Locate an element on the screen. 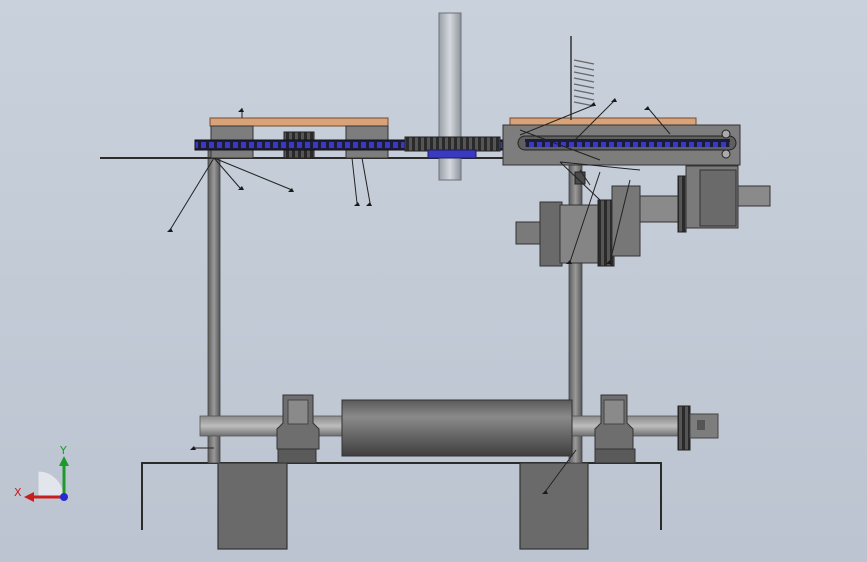 The width and height of the screenshot is (867, 562). wood-board-left is located at coordinates (299, 122).